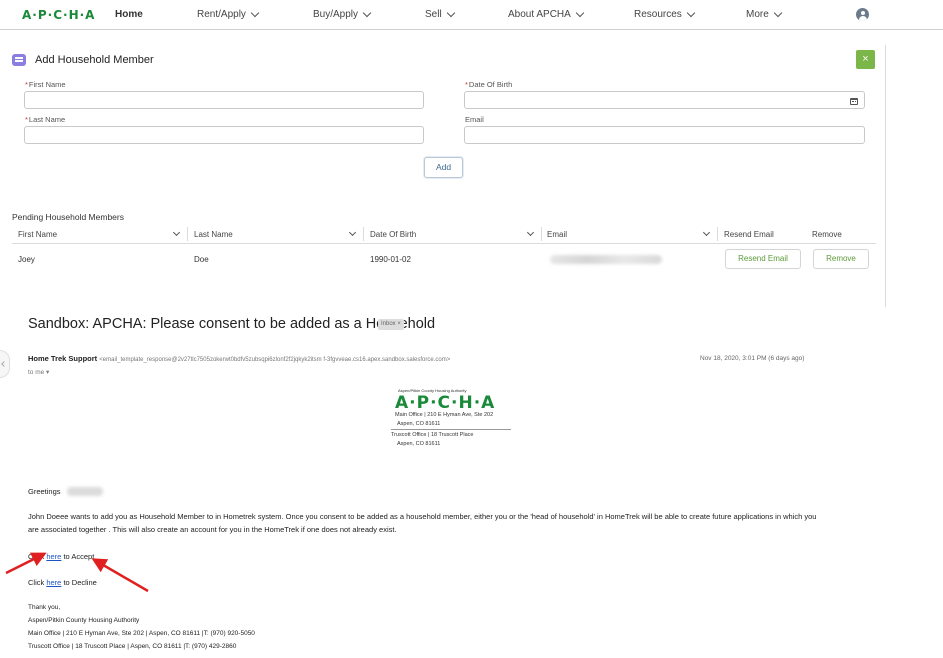 Image resolution: width=943 pixels, height=658 pixels. I want to click on nav-about-label: About APCHA, so click(539, 14).